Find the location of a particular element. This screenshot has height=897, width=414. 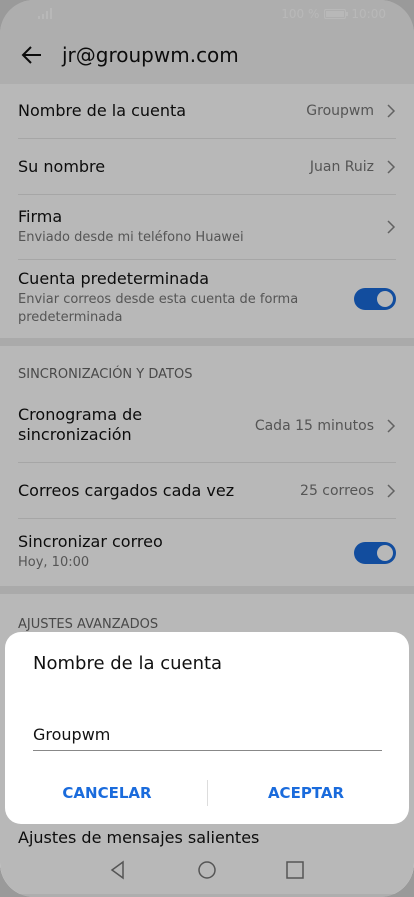

status-right: 100 % 10:00 is located at coordinates (333, 14).